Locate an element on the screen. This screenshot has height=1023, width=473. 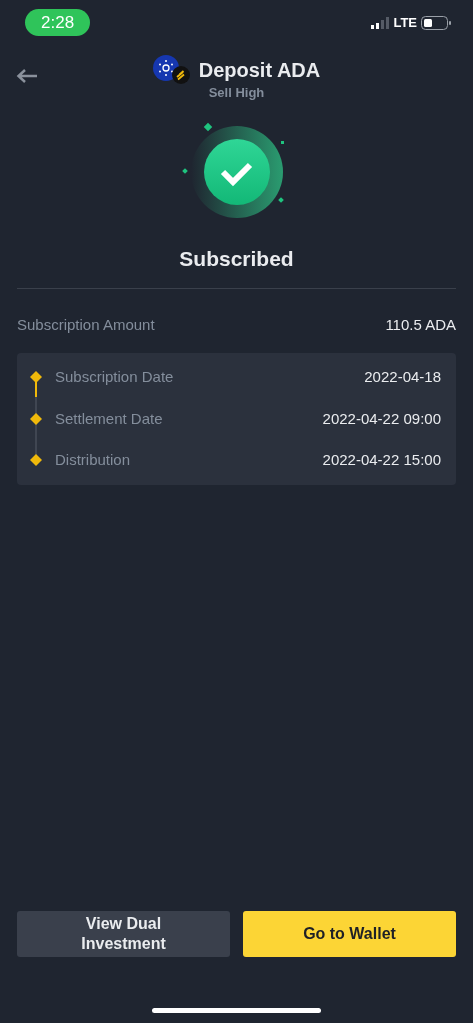
timeline-value: 2022-04-22 15:00 is located at coordinates (381, 460).